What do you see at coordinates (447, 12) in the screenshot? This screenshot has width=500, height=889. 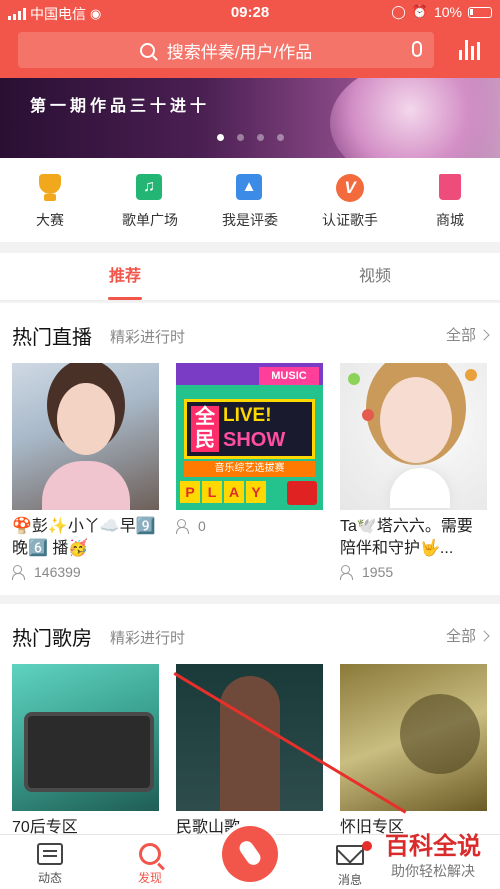 I see `battery-percent: 10%` at bounding box center [447, 12].